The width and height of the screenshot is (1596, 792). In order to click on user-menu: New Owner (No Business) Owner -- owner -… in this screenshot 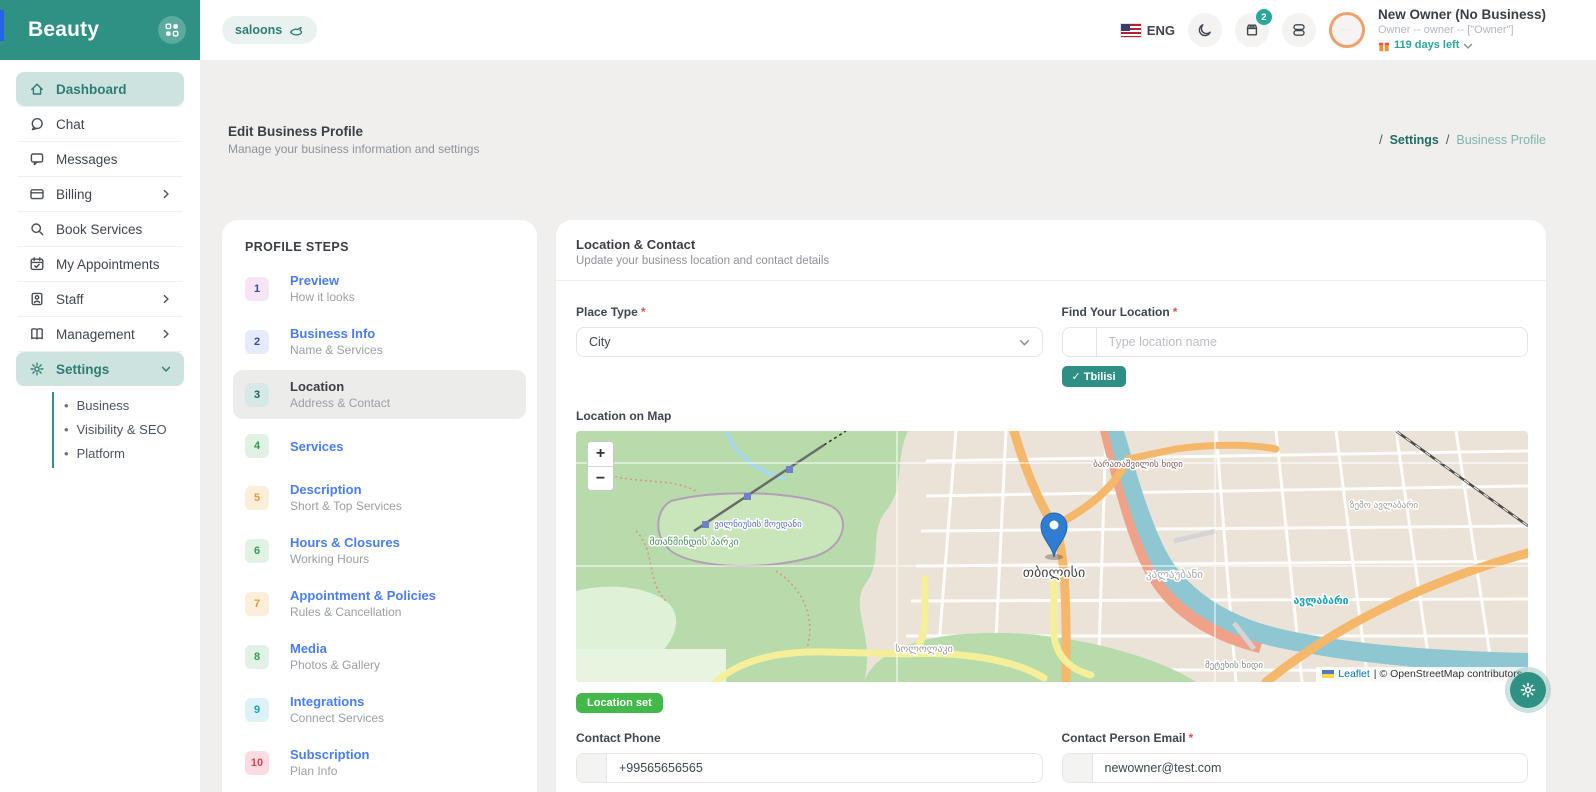, I will do `click(1462, 29)`.